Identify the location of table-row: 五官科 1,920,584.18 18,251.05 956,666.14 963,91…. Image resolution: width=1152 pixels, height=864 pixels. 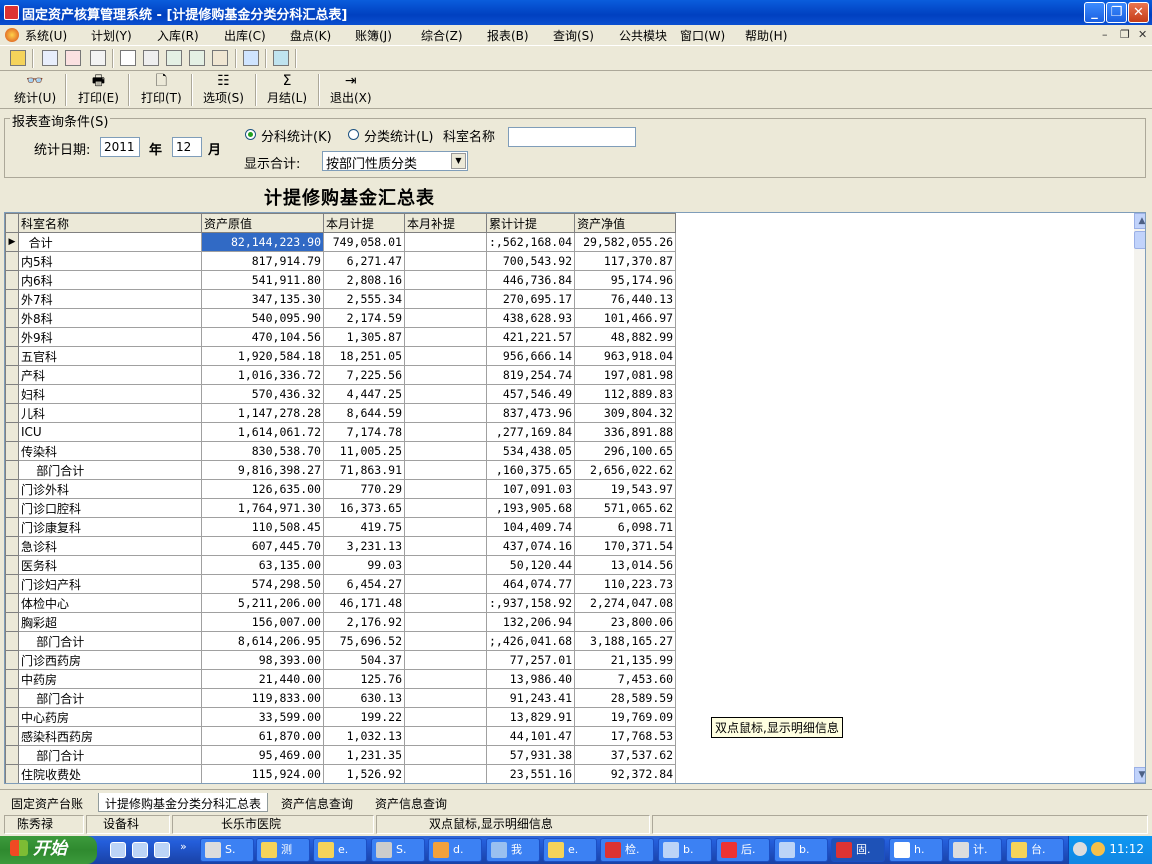
(341, 356).